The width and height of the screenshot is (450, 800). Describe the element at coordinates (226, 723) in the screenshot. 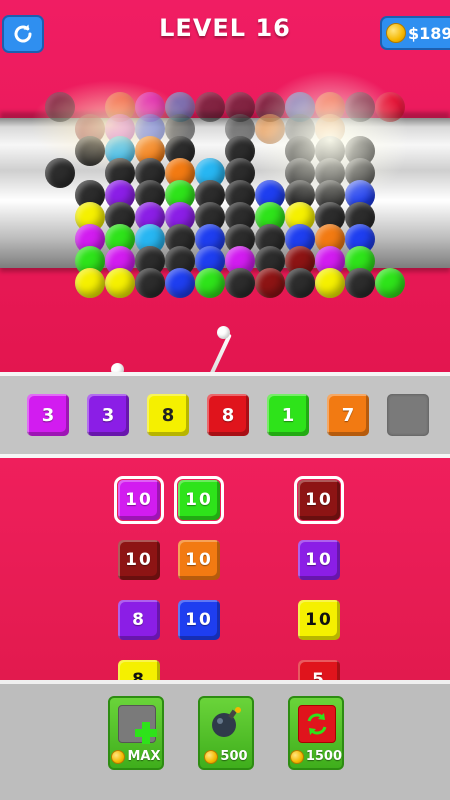

I see `bomb-icon` at that location.